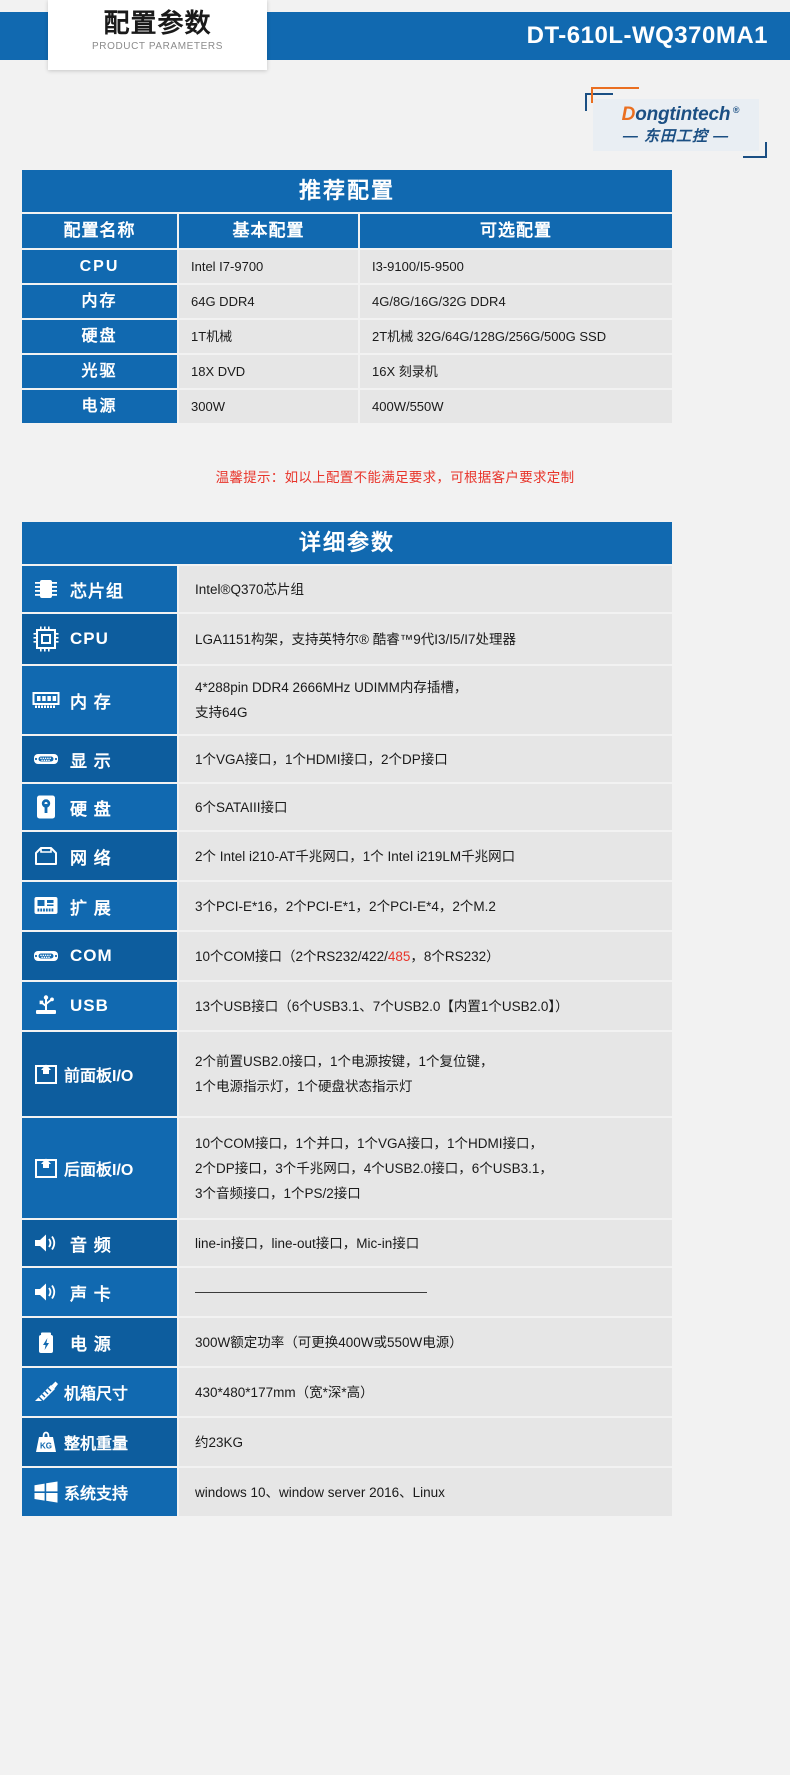 The height and width of the screenshot is (1775, 790). What do you see at coordinates (321, 759) in the screenshot?
I see `detail-row-value-line: 1个VGA接口，1个HDMI接口，2个DP接口` at bounding box center [321, 759].